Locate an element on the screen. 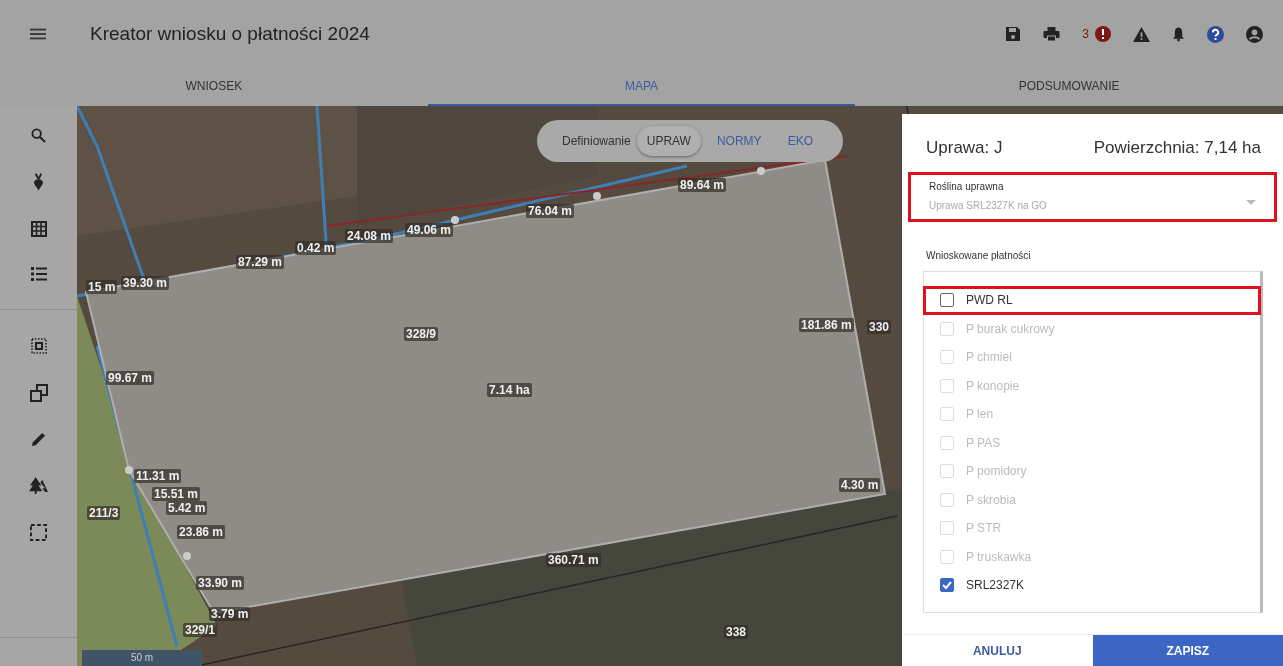 Image resolution: width=1283 pixels, height=666 pixels. checkbox-label: PWD RL is located at coordinates (989, 300).